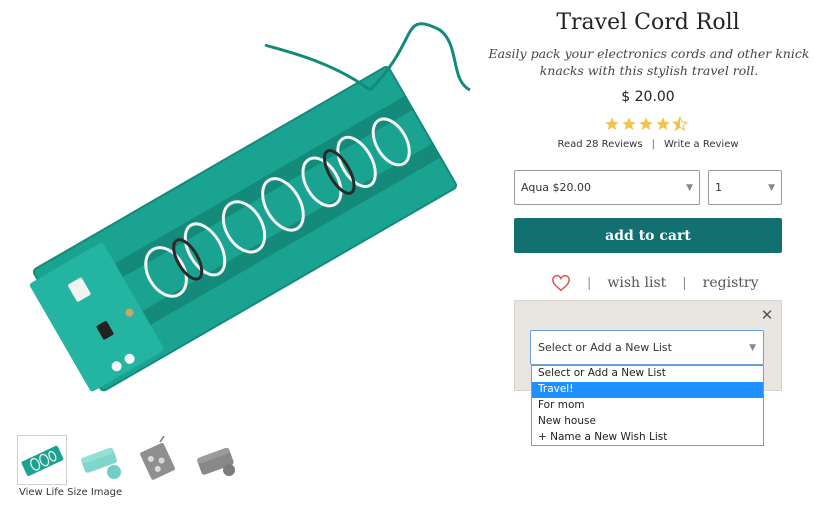 The height and width of the screenshot is (525, 821). What do you see at coordinates (767, 315) in the screenshot?
I see `close-icon: ✕` at bounding box center [767, 315].